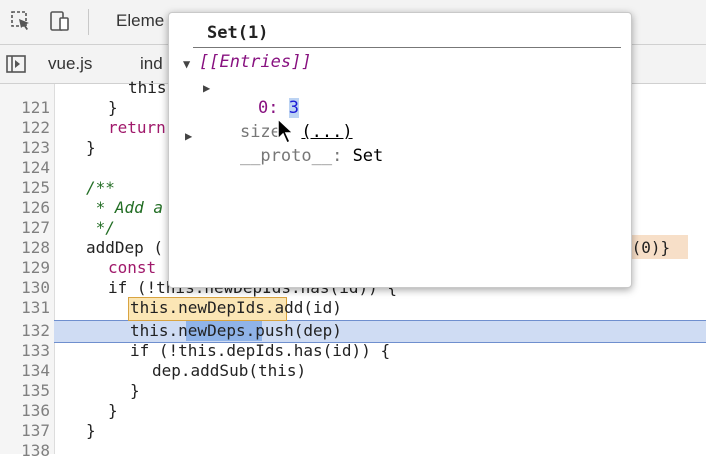 The width and height of the screenshot is (706, 461). What do you see at coordinates (140, 21) in the screenshot?
I see `tab-elements: Eleme` at bounding box center [140, 21].